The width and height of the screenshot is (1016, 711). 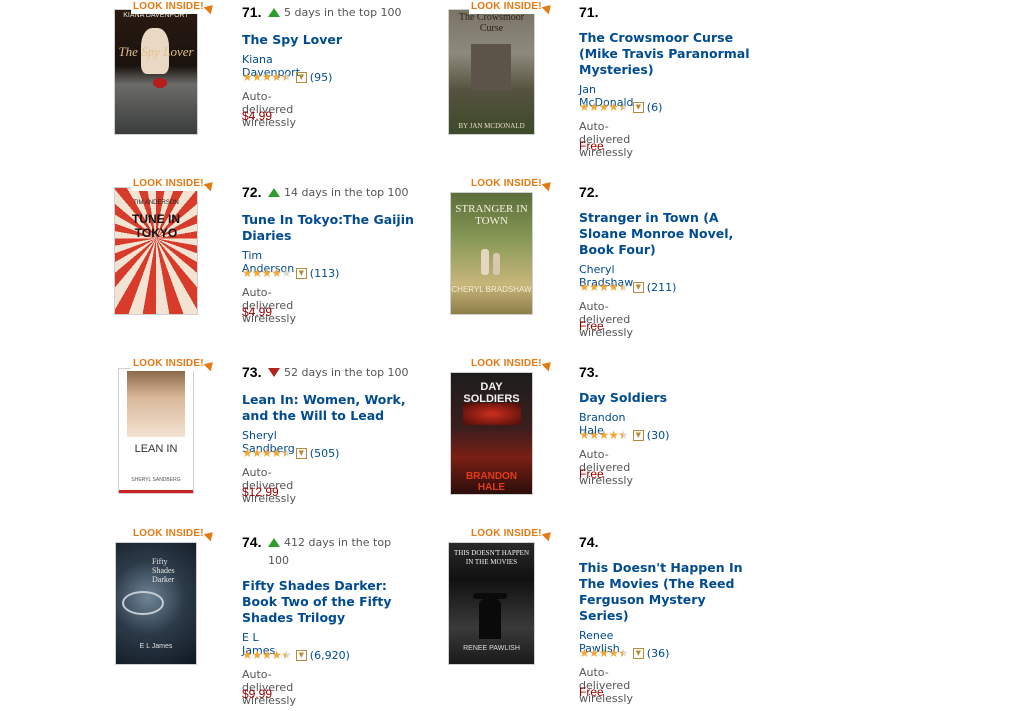 What do you see at coordinates (257, 694) in the screenshot?
I see `book-price: $9.99` at bounding box center [257, 694].